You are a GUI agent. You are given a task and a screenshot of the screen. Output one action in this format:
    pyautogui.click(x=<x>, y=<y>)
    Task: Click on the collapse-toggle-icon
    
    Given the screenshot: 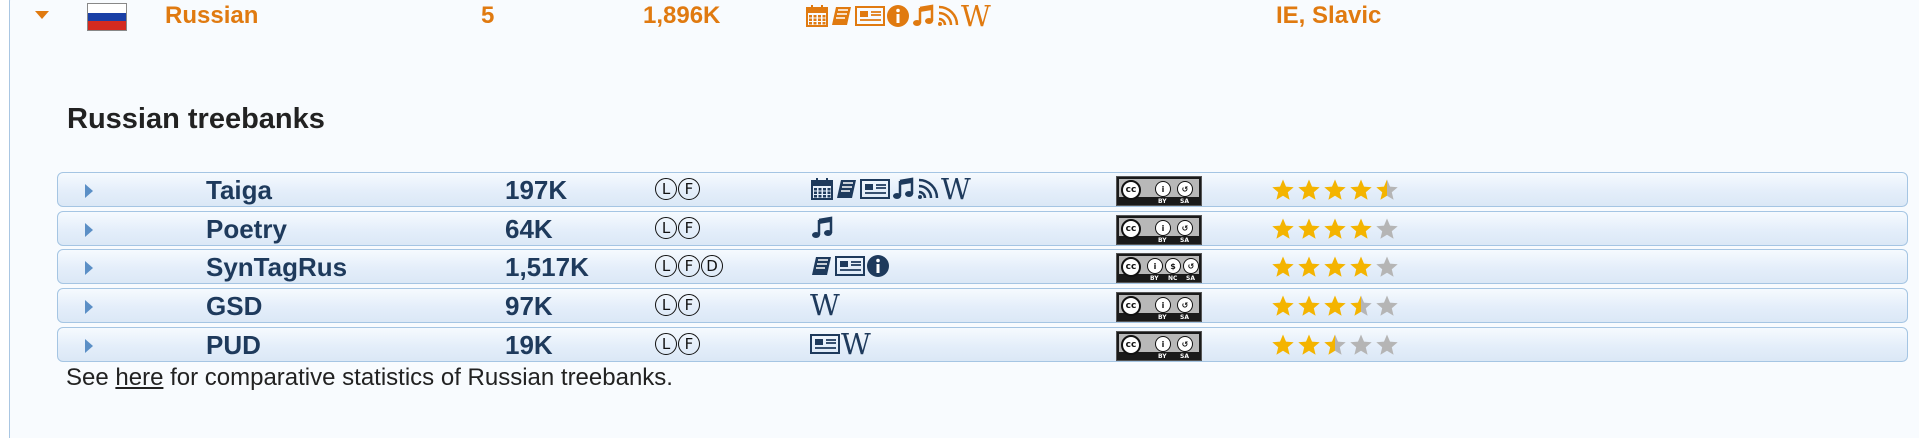 What is the action you would take?
    pyautogui.click(x=42, y=15)
    